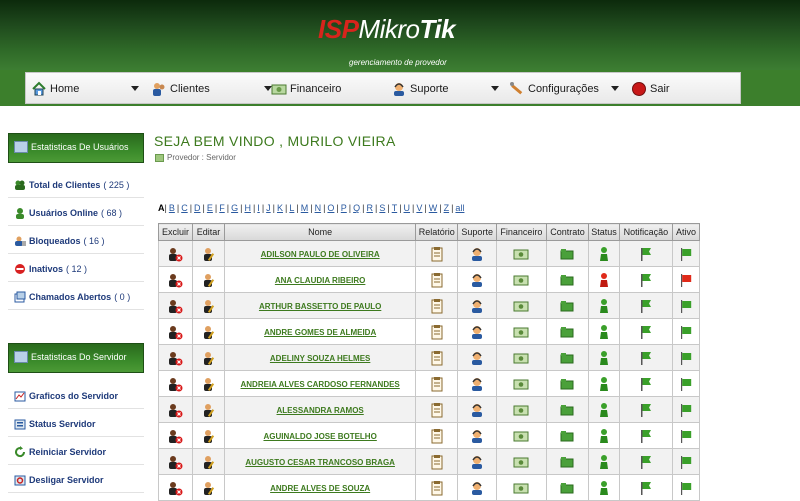 This screenshot has height=501, width=800. Describe the element at coordinates (280, 208) in the screenshot. I see `letter-filter-k: K` at that location.